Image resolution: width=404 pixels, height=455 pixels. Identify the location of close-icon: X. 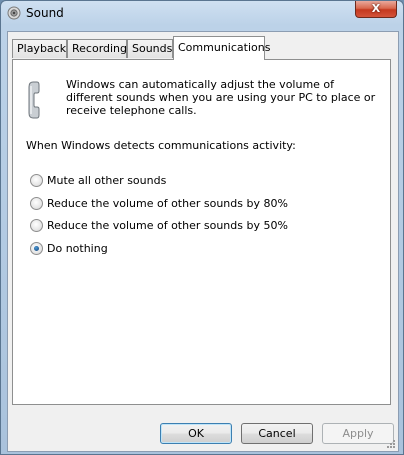
(376, 8).